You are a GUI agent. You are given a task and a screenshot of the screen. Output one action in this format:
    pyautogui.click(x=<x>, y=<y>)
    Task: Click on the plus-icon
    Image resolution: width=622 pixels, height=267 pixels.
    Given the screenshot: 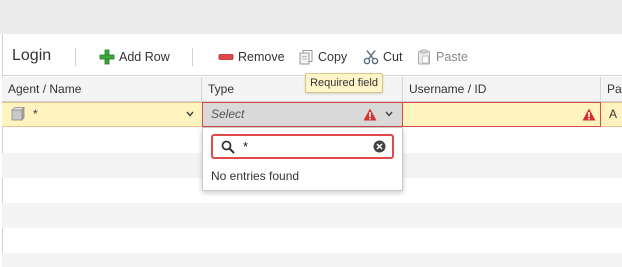 What is the action you would take?
    pyautogui.click(x=107, y=57)
    